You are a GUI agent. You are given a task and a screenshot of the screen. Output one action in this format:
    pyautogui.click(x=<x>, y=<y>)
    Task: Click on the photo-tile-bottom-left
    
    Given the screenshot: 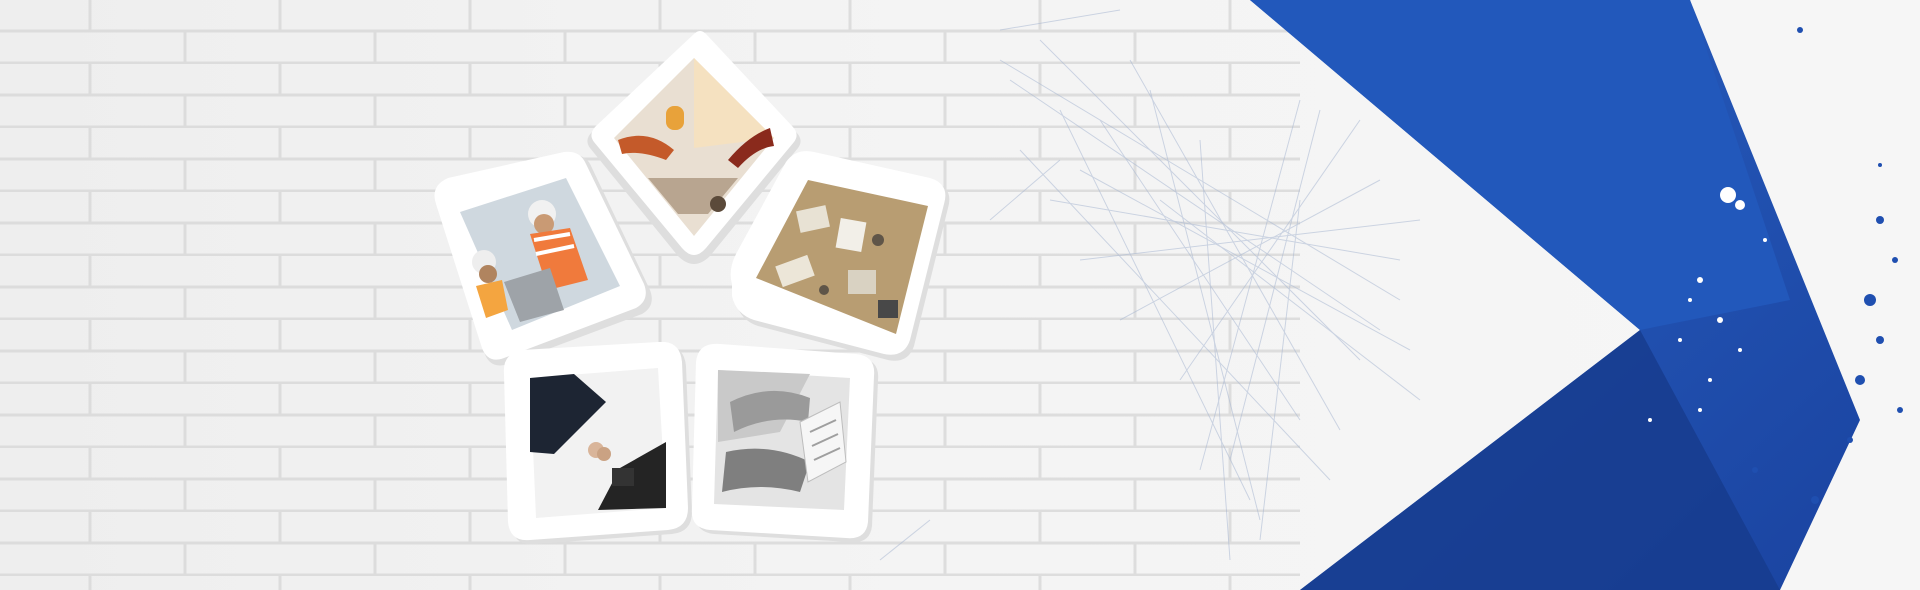 What is the action you would take?
    pyautogui.click(x=598, y=444)
    